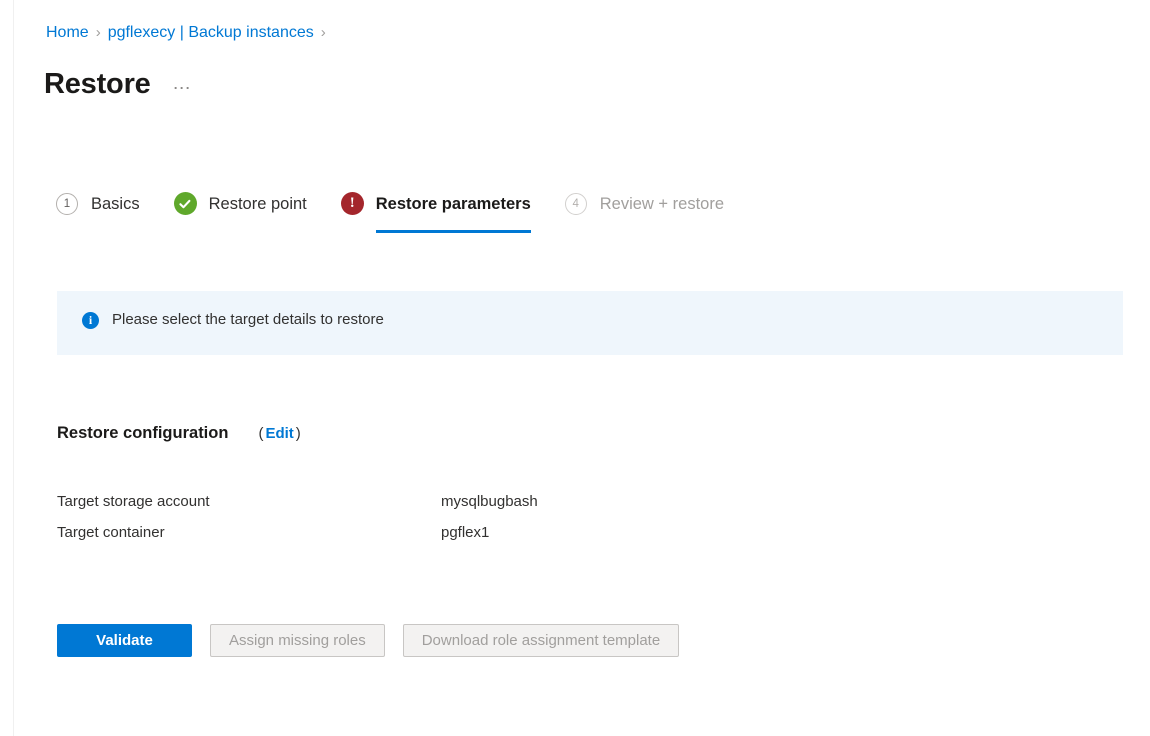 This screenshot has width=1150, height=736. I want to click on edit-link: Edit, so click(279, 433).